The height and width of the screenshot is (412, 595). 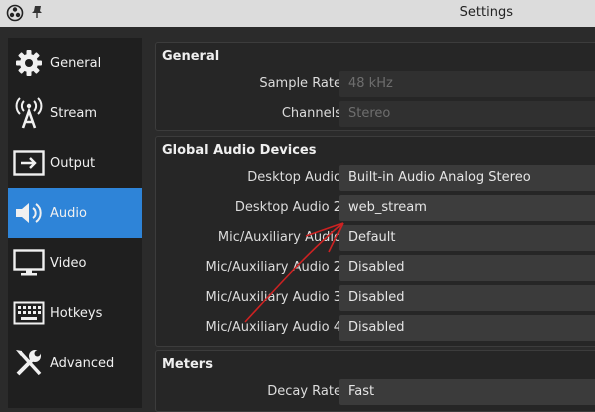 I want to click on mic-aux-audio-4-label: Mic/Auxiliary Audio 4, so click(x=273, y=327).